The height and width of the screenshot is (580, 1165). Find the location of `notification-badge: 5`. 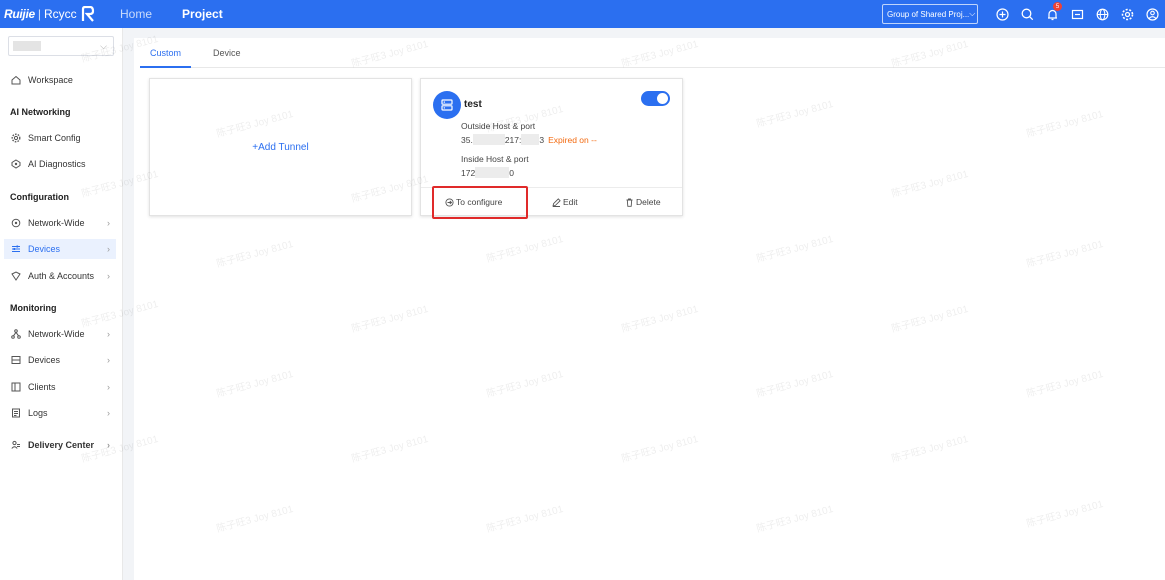

notification-badge: 5 is located at coordinates (1057, 6).